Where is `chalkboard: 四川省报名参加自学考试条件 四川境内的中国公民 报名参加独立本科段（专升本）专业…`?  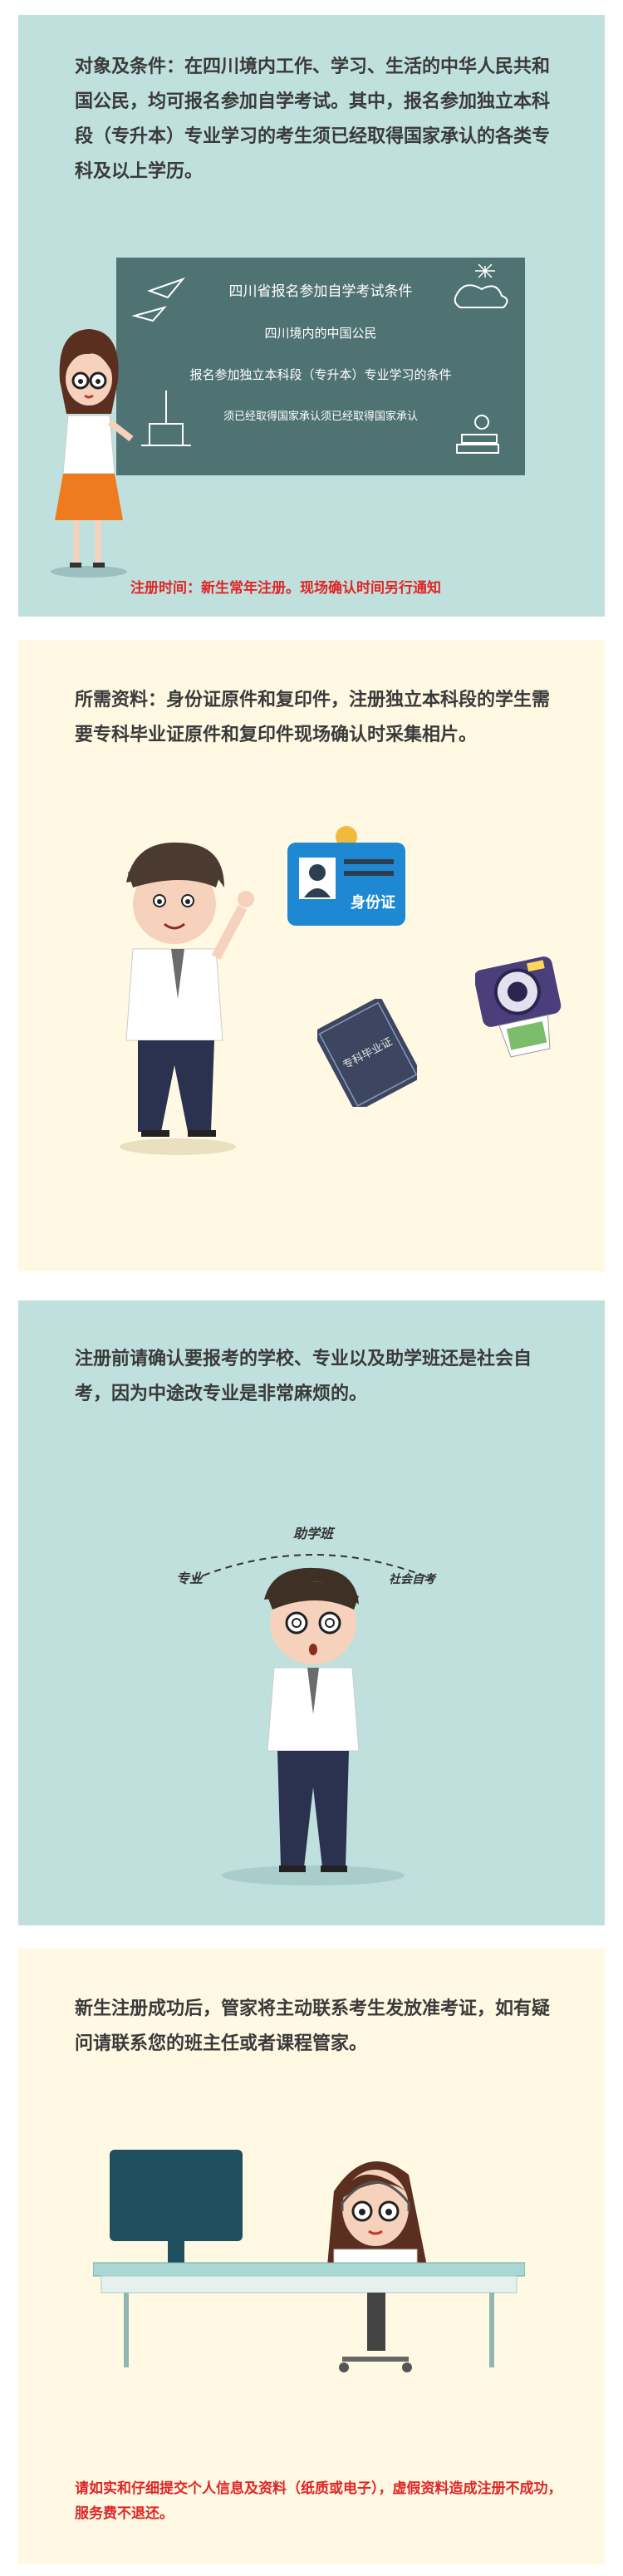 chalkboard: 四川省报名参加自学考试条件 四川境内的中国公民 报名参加独立本科段（专升本）专业… is located at coordinates (320, 366).